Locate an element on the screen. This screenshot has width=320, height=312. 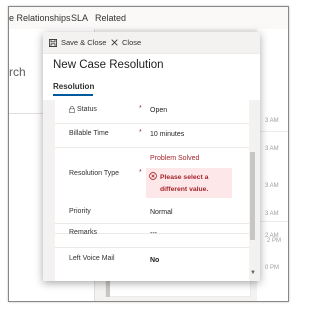
scrollbar-thumb is located at coordinates (252, 196).